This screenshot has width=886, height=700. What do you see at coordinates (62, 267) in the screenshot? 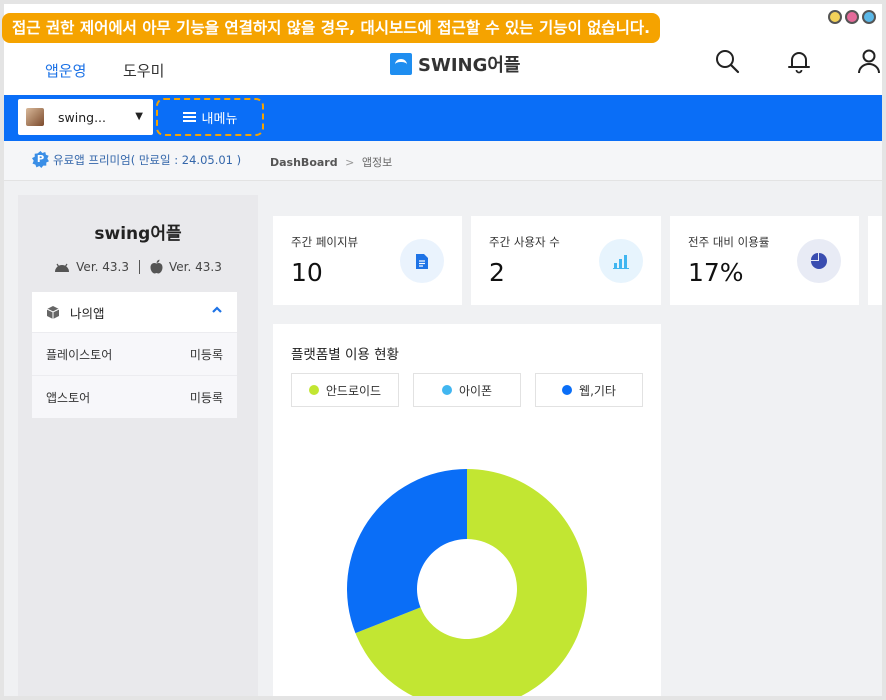
I see `android-icon` at bounding box center [62, 267].